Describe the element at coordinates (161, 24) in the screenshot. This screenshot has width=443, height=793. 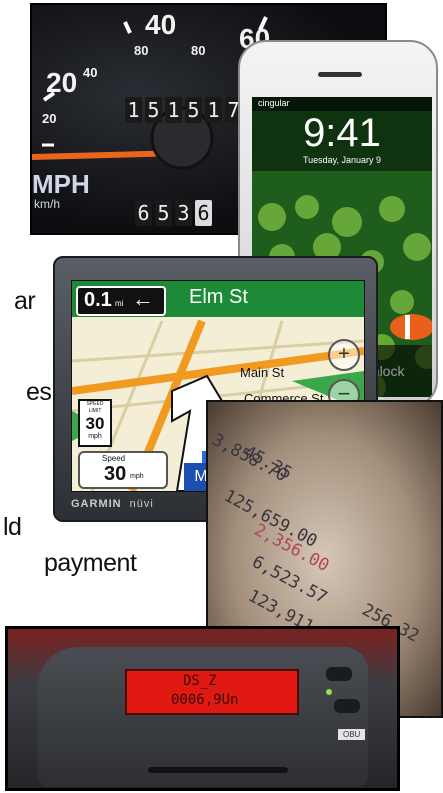
I see `dial-number: 40` at that location.